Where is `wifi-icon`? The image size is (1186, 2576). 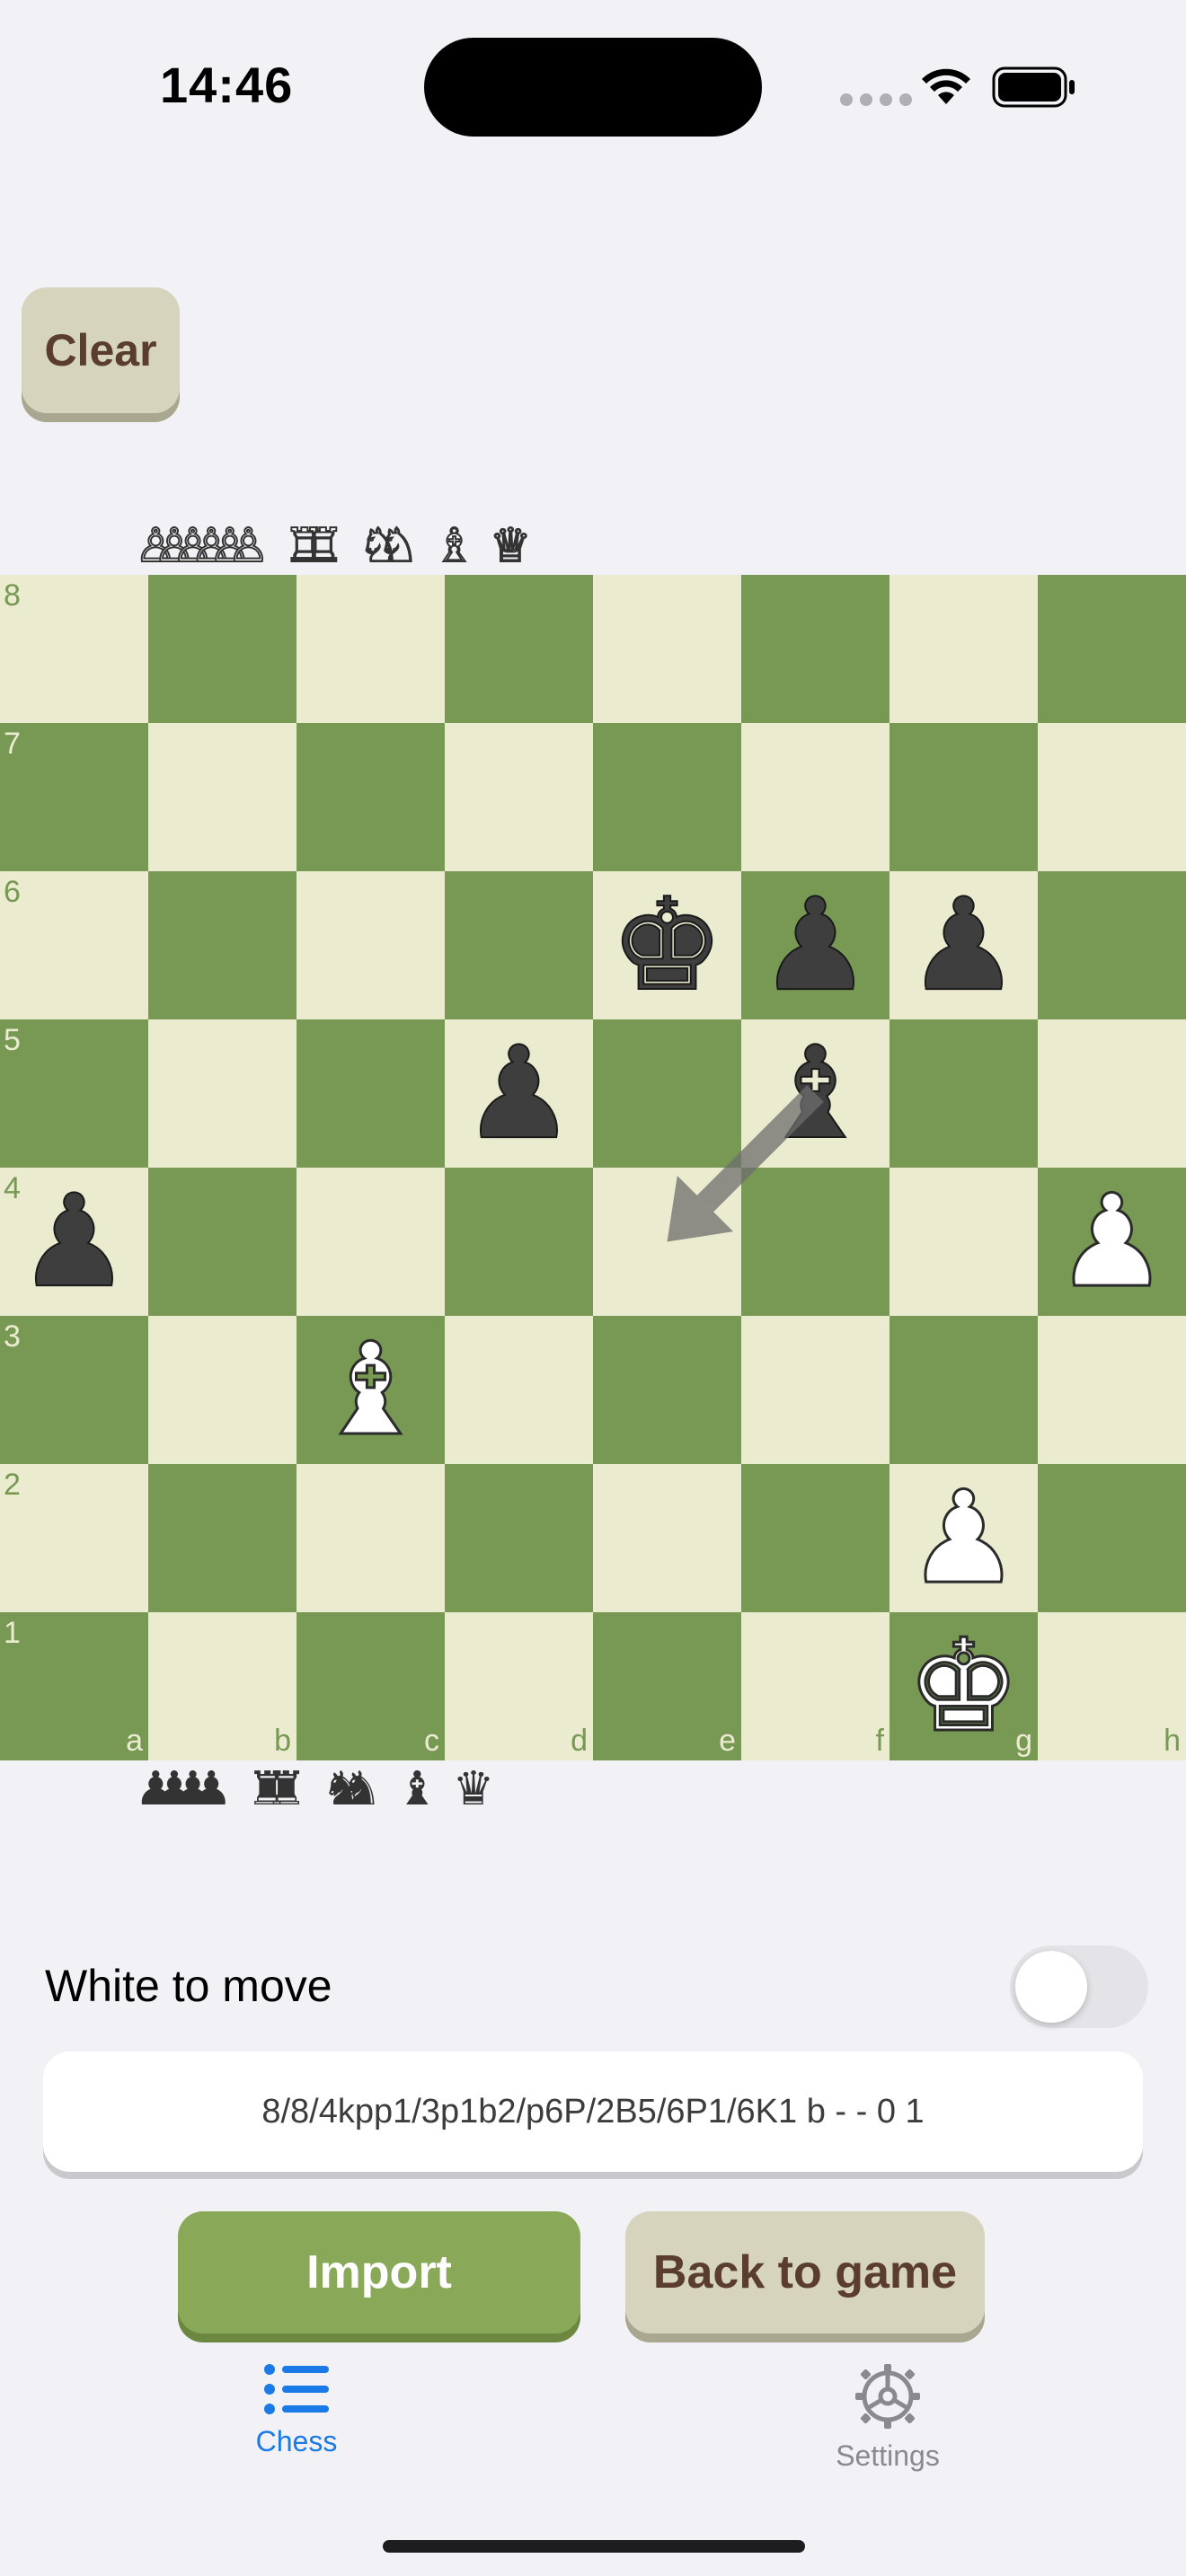
wifi-icon is located at coordinates (946, 86).